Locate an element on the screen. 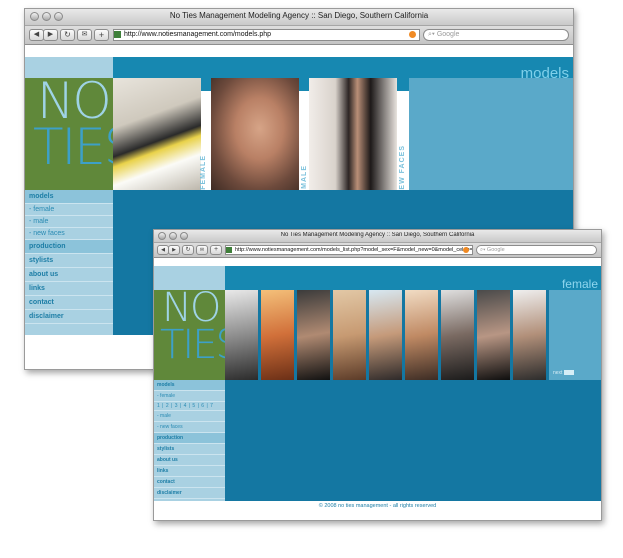 Image resolution: width=623 pixels, height=558 pixels. next-arrow-icon is located at coordinates (568, 373).